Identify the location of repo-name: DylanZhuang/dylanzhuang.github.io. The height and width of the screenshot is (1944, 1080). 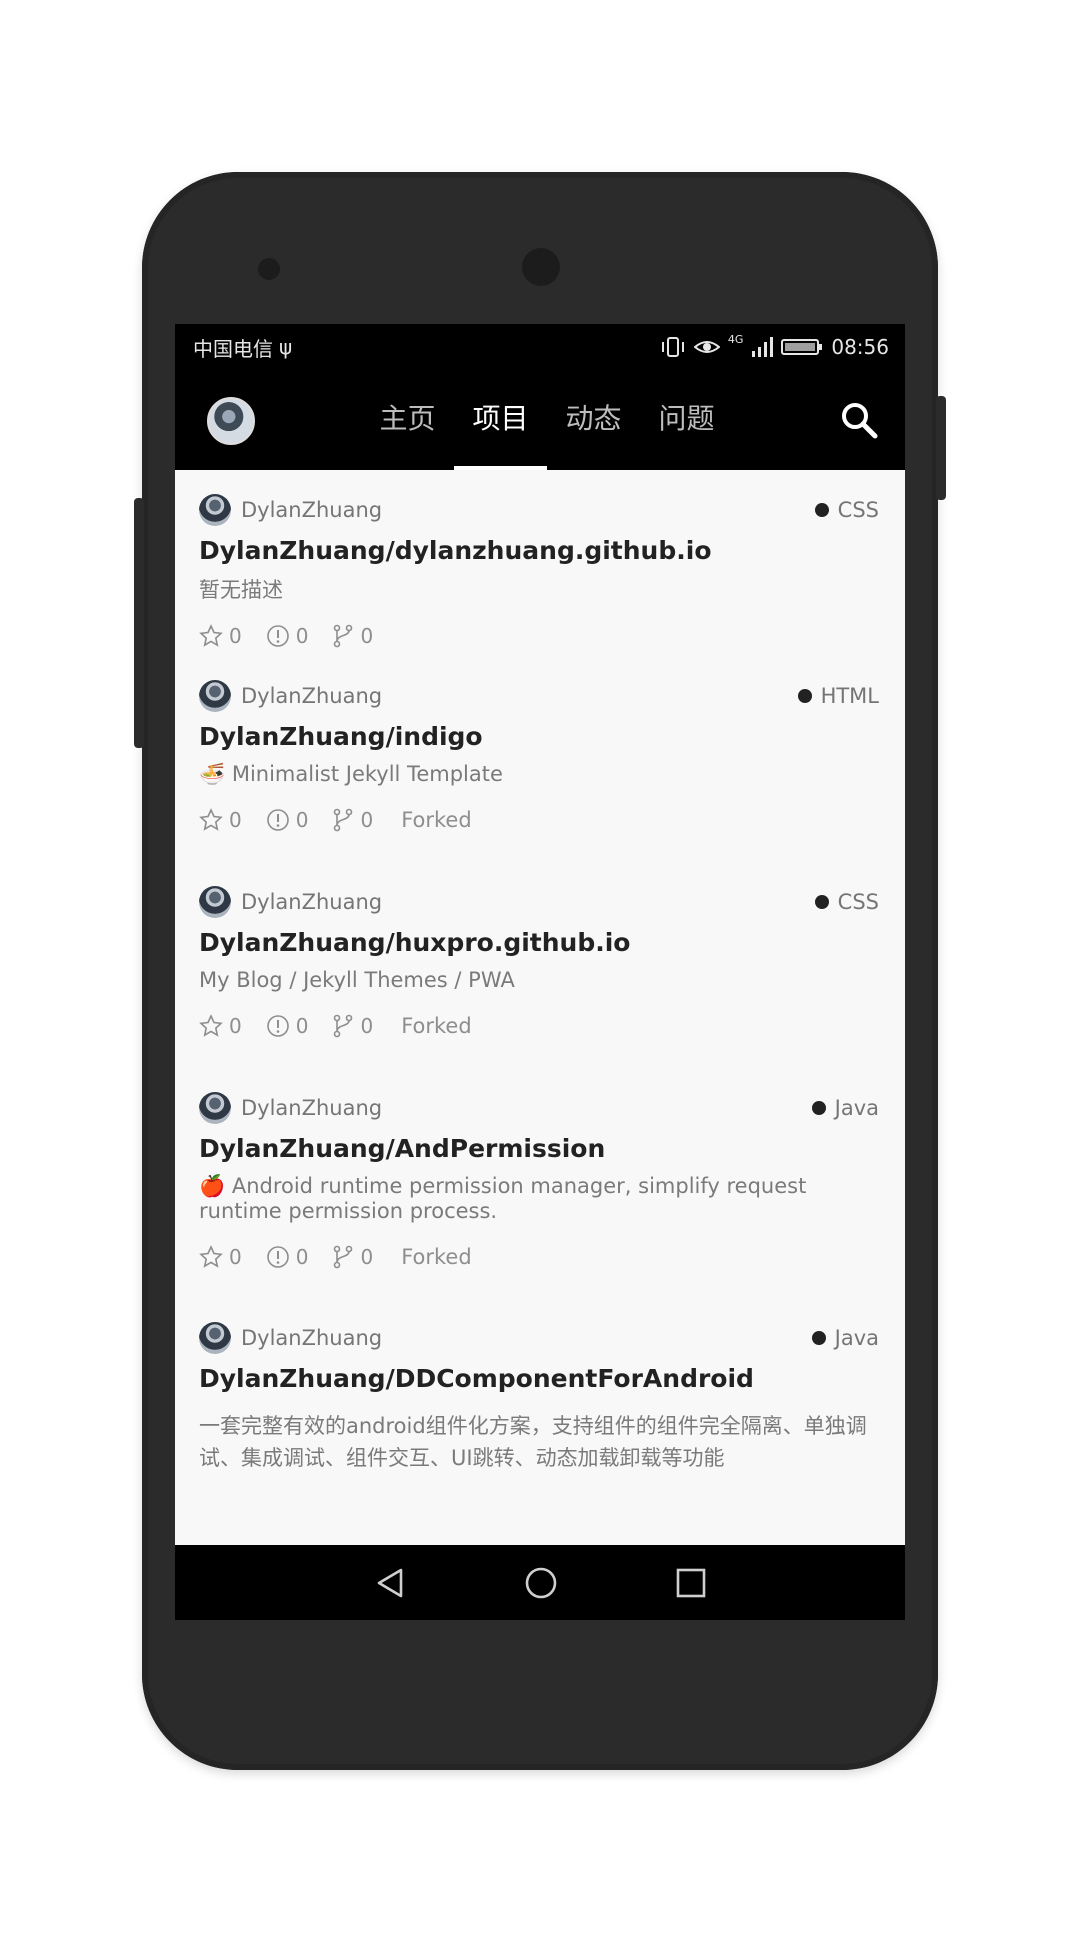
(455, 550).